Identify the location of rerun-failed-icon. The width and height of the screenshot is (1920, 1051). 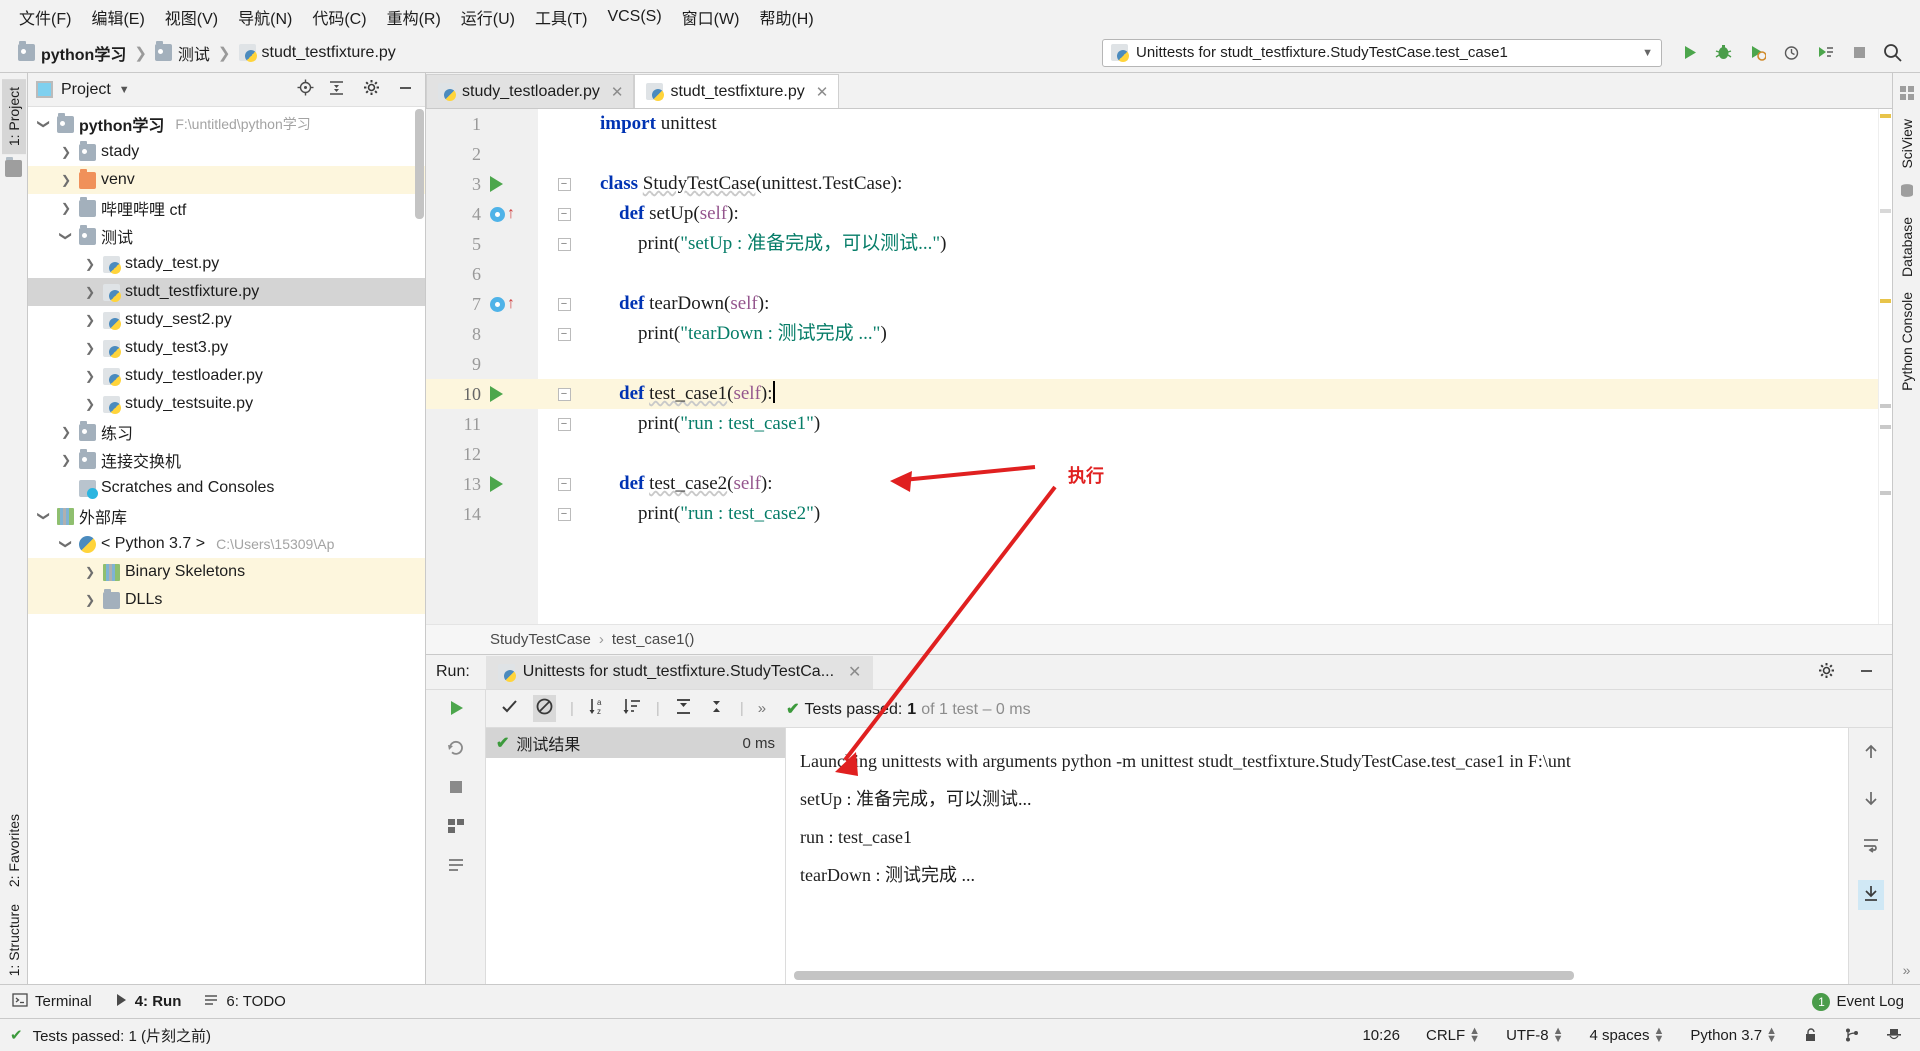
(456, 750).